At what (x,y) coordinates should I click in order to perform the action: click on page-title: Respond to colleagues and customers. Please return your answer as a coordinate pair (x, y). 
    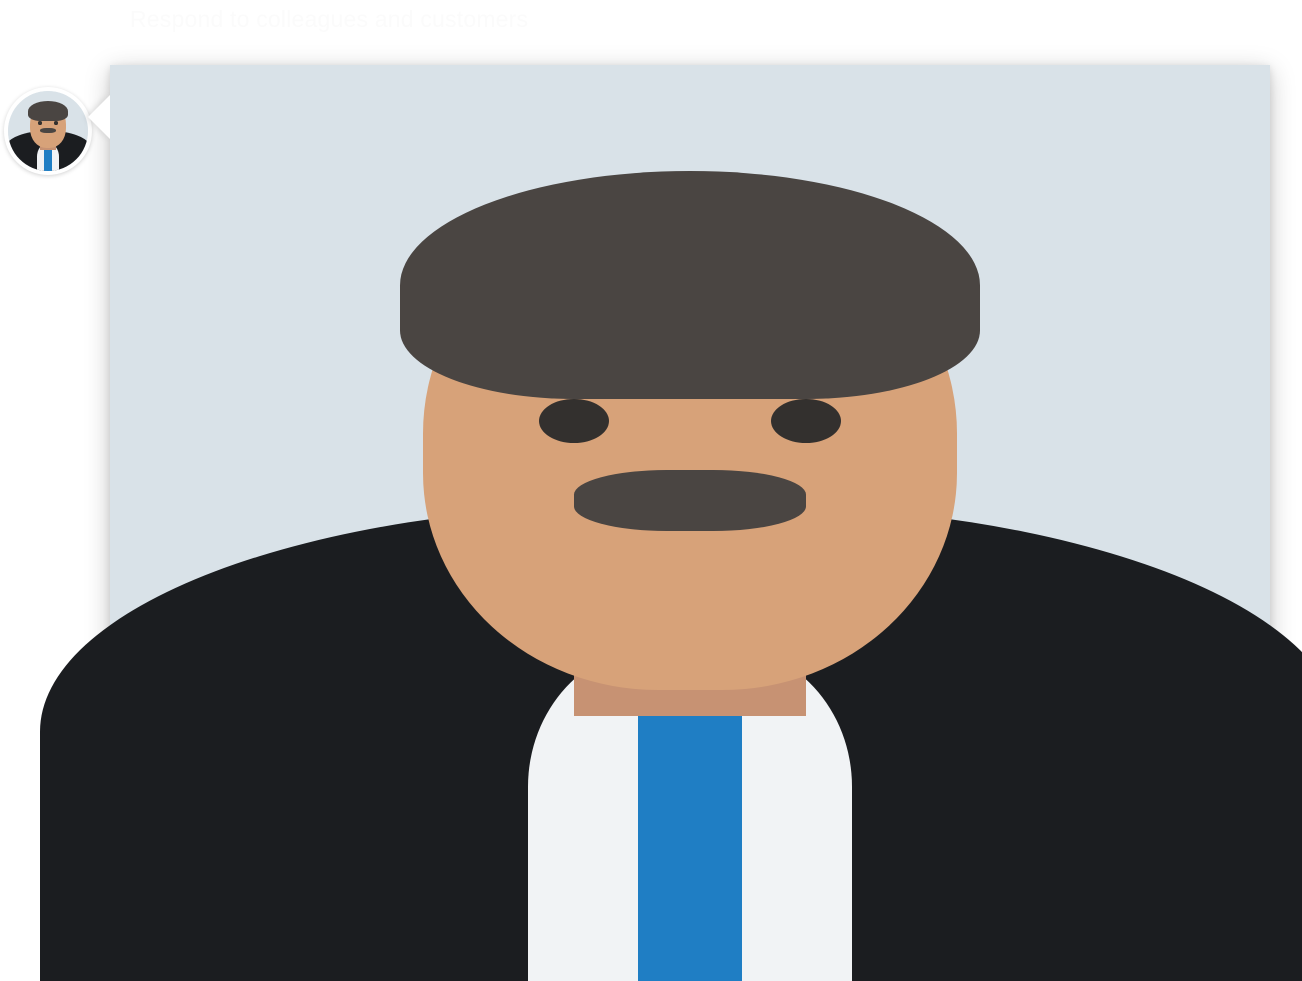
    Looking at the image, I should click on (329, 19).